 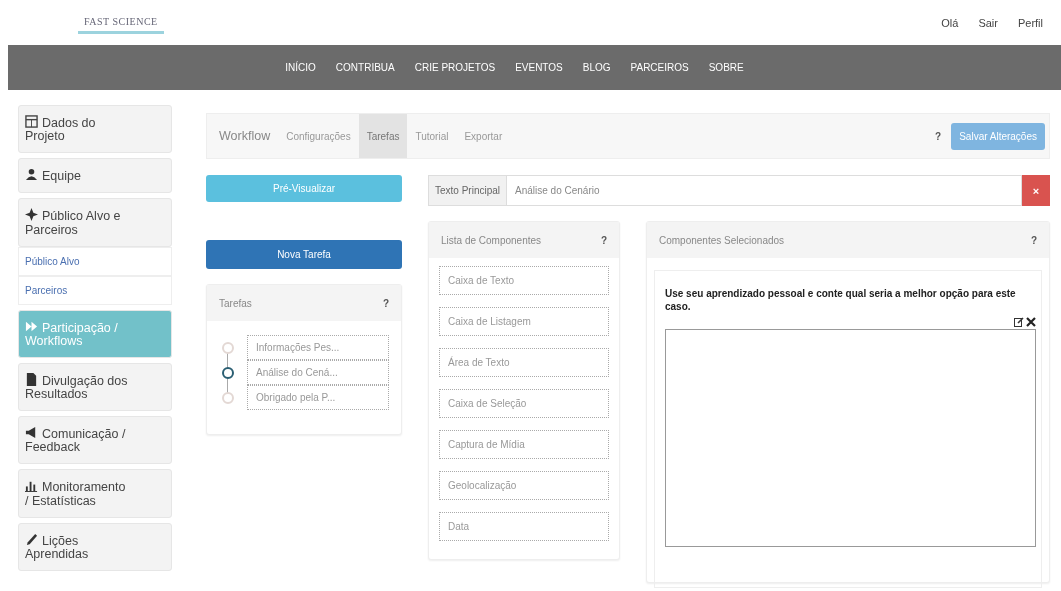 What do you see at coordinates (95, 129) in the screenshot?
I see `sidebar-item: Dados do Projeto` at bounding box center [95, 129].